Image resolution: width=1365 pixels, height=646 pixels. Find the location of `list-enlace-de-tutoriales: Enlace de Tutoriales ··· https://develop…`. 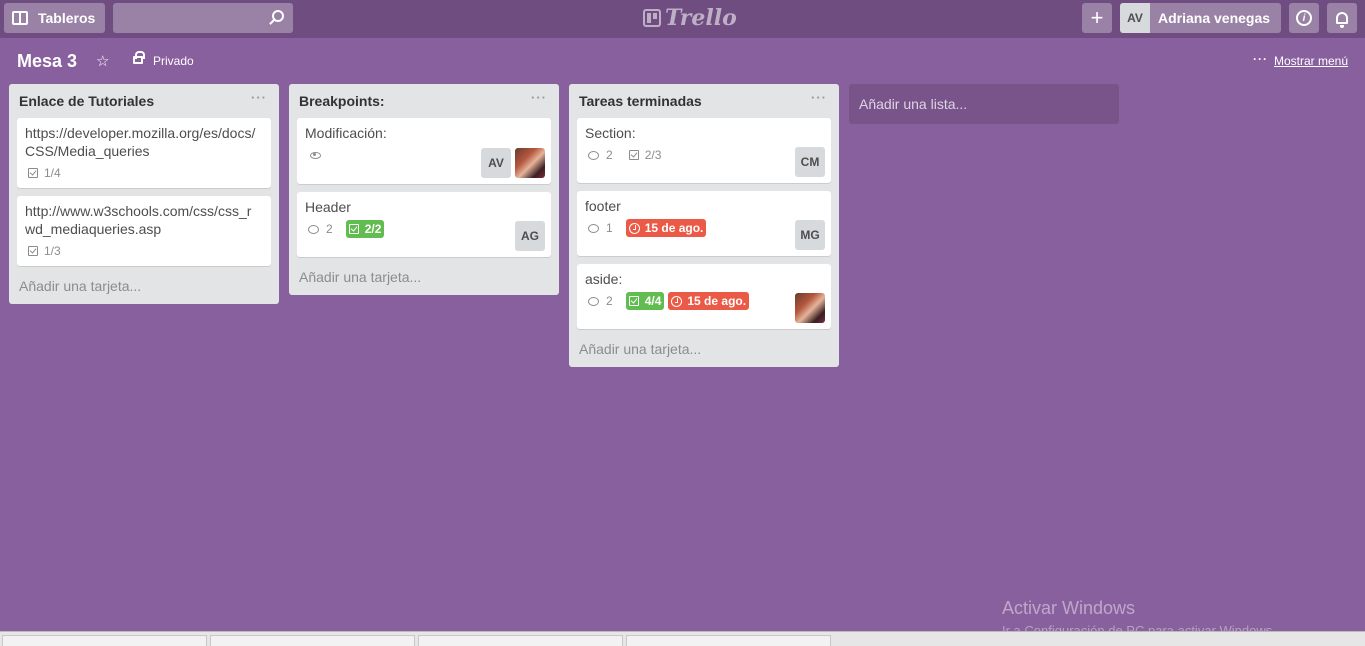

list-enlace-de-tutoriales: Enlace de Tutoriales ··· https://develop… is located at coordinates (144, 194).